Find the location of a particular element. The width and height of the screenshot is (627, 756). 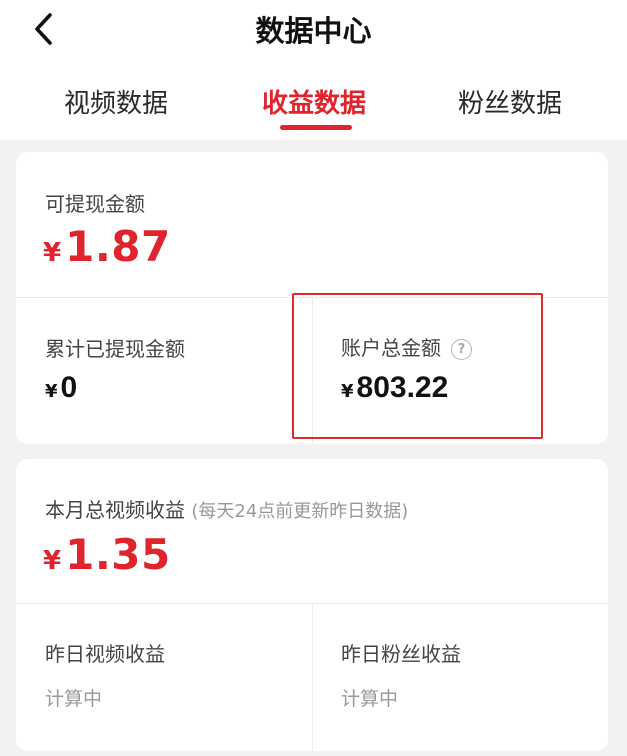

back-button is located at coordinates (44, 29).